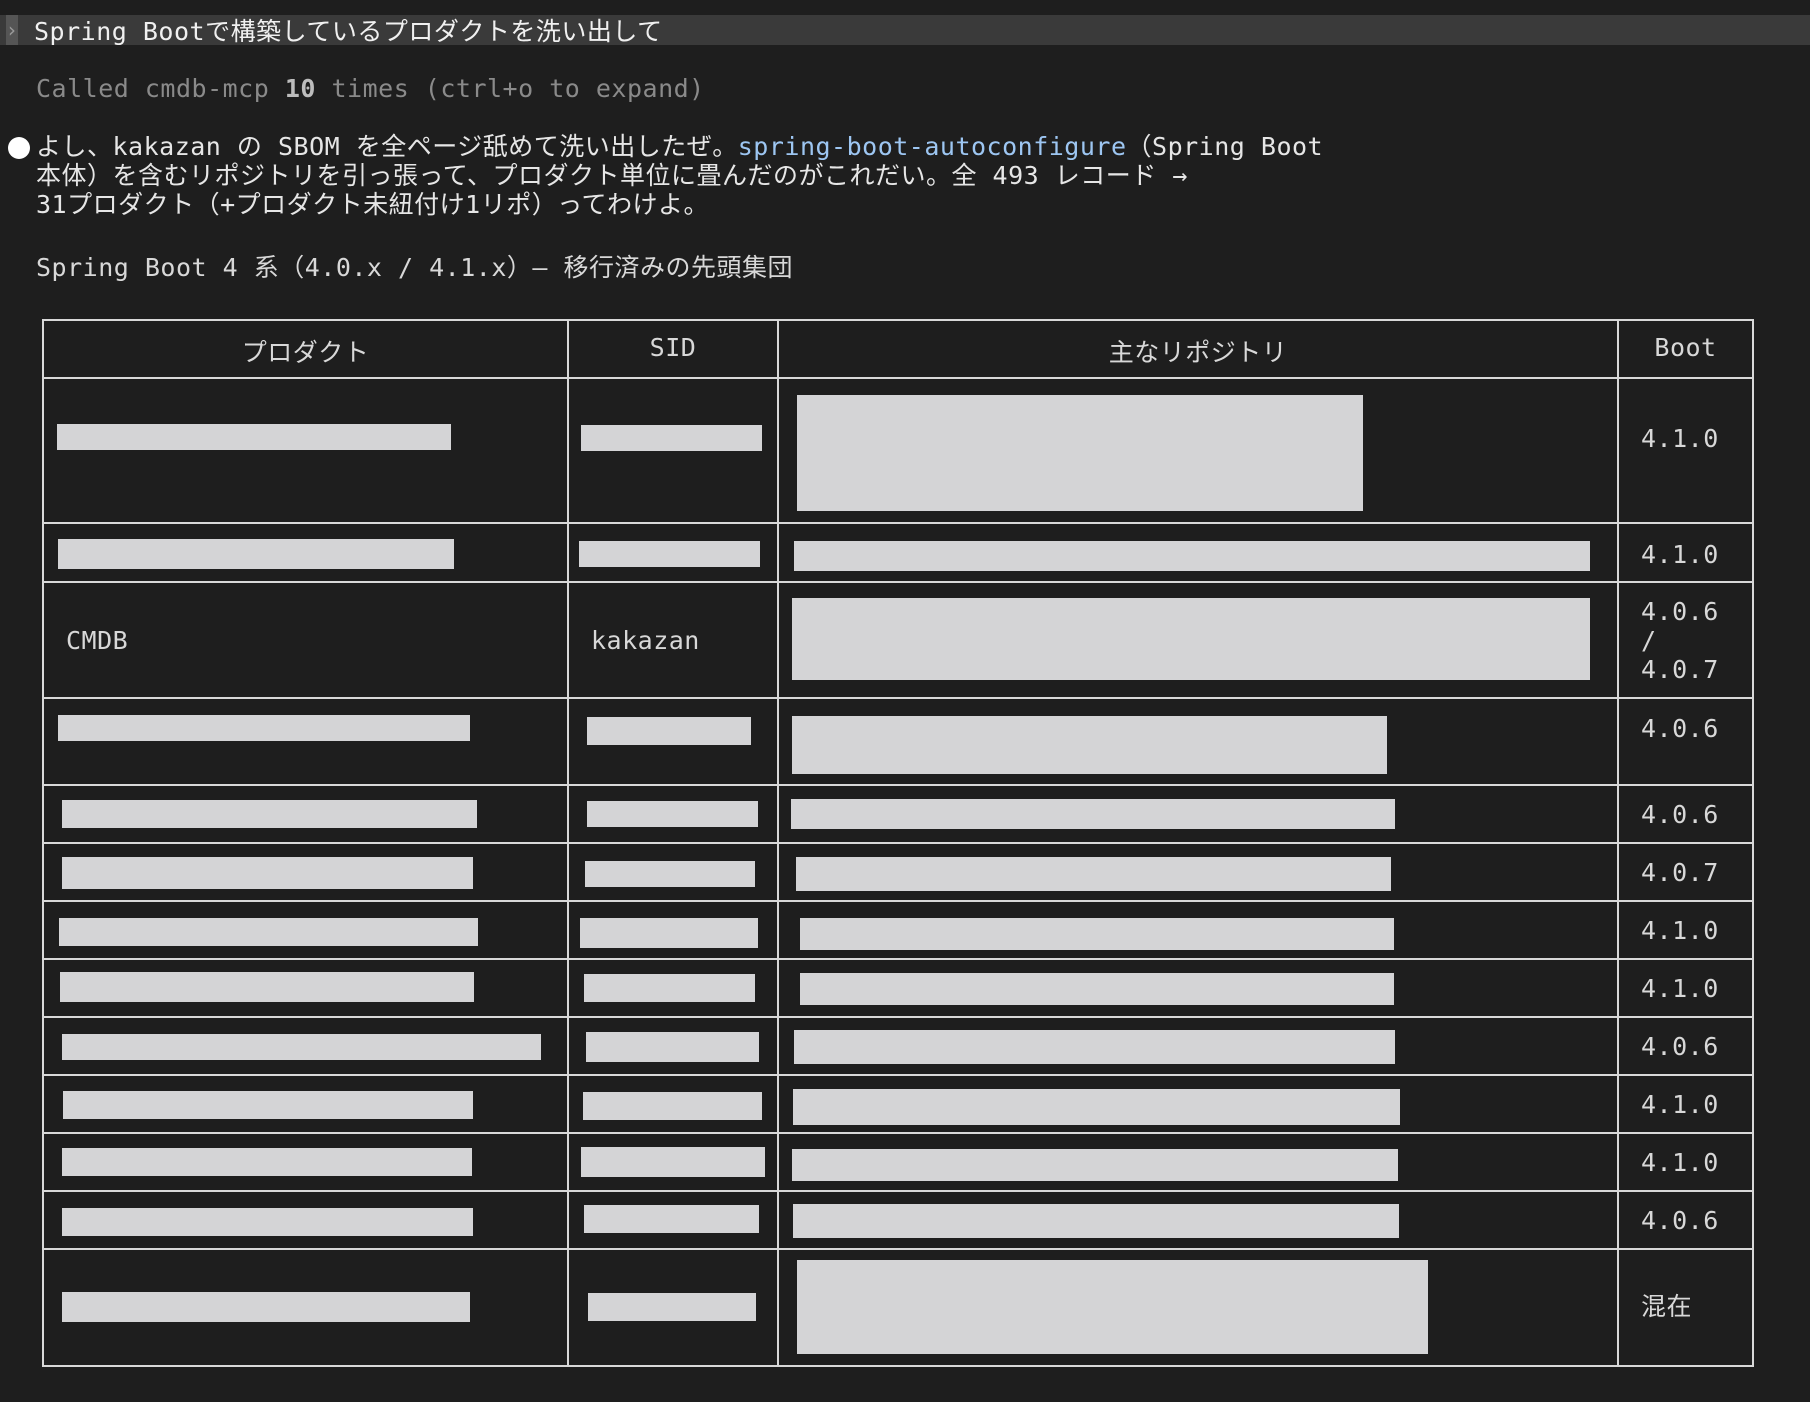  I want to click on header-sid: SID, so click(673, 347).